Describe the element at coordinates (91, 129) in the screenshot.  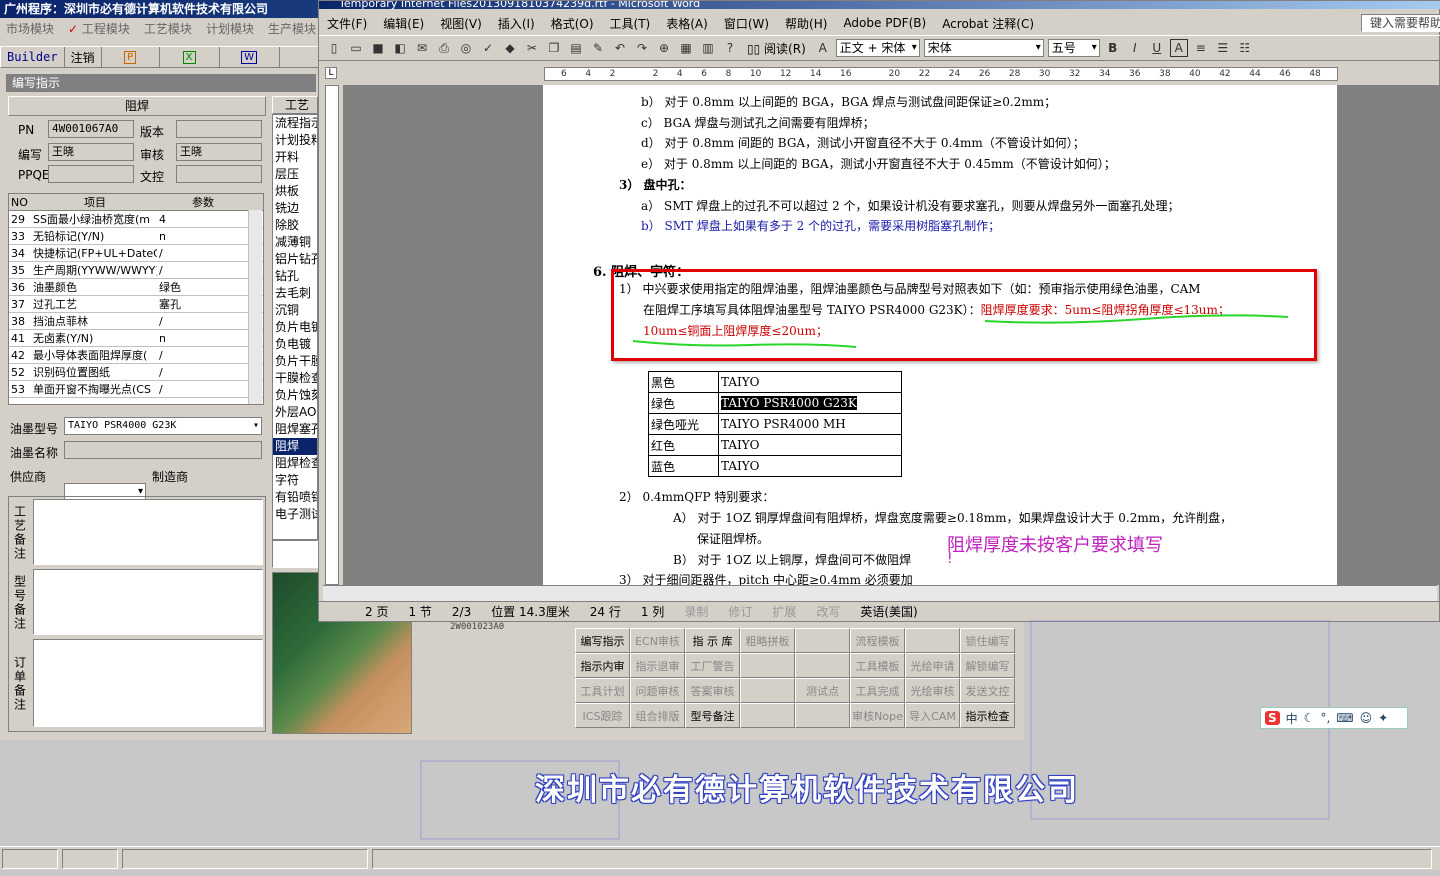
I see `pn-field: 4W001067A0` at that location.